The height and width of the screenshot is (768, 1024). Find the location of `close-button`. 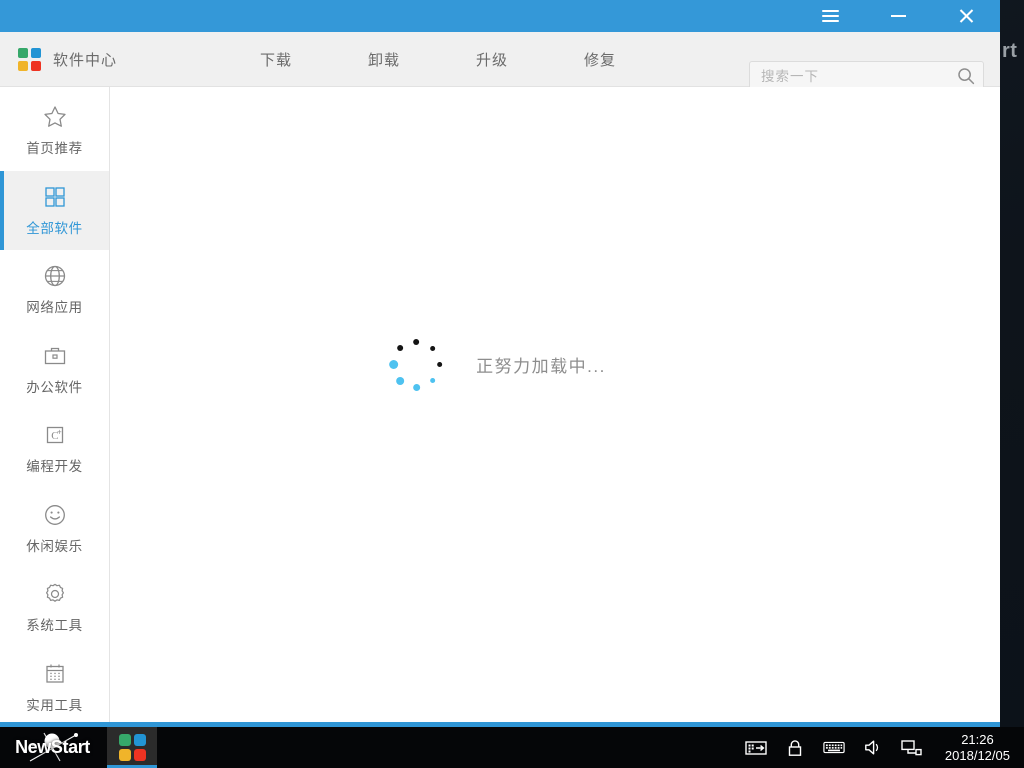

close-button is located at coordinates (966, 16).